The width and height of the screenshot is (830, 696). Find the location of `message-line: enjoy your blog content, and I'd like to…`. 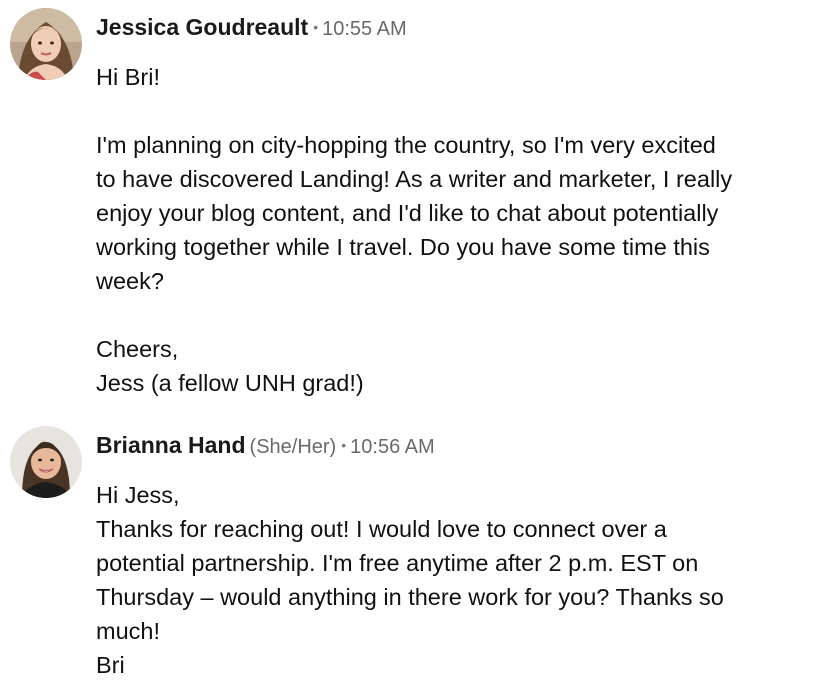

message-line: enjoy your blog content, and I'd like to… is located at coordinates (407, 213).